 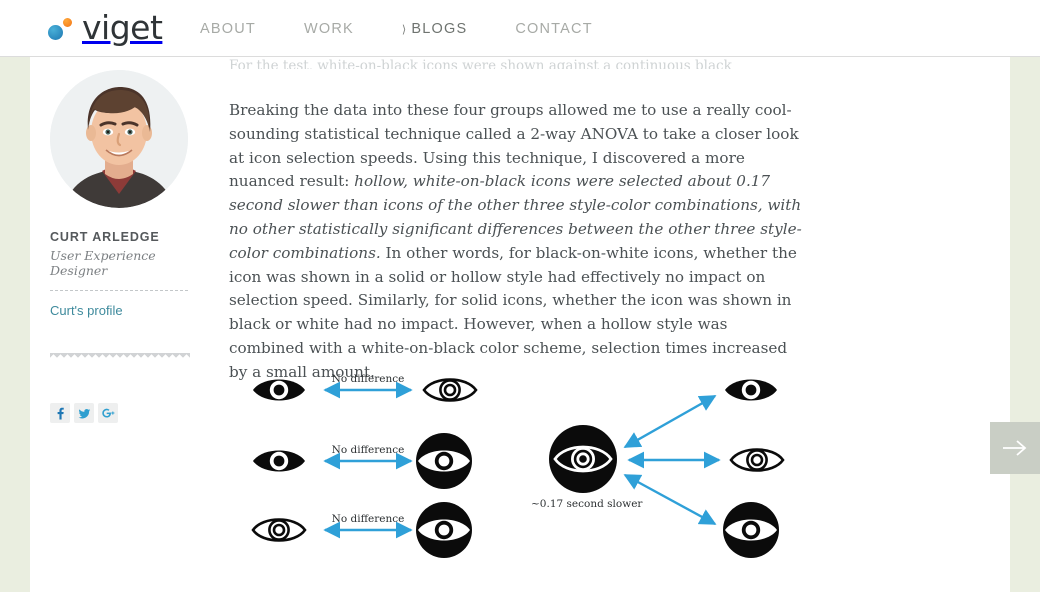 I want to click on diagram-row-2-label: No difference, so click(x=368, y=450).